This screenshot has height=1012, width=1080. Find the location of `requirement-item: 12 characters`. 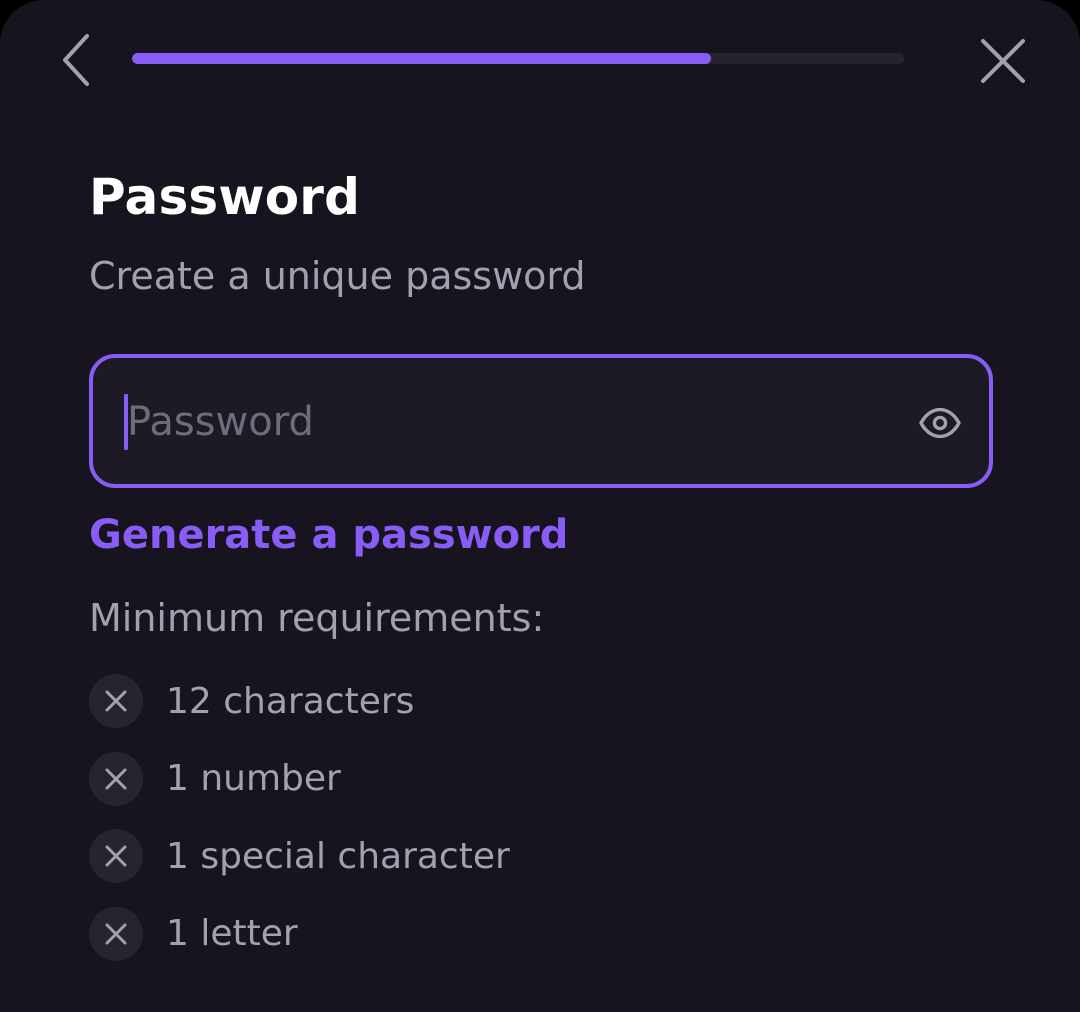

requirement-item: 12 characters is located at coordinates (299, 701).